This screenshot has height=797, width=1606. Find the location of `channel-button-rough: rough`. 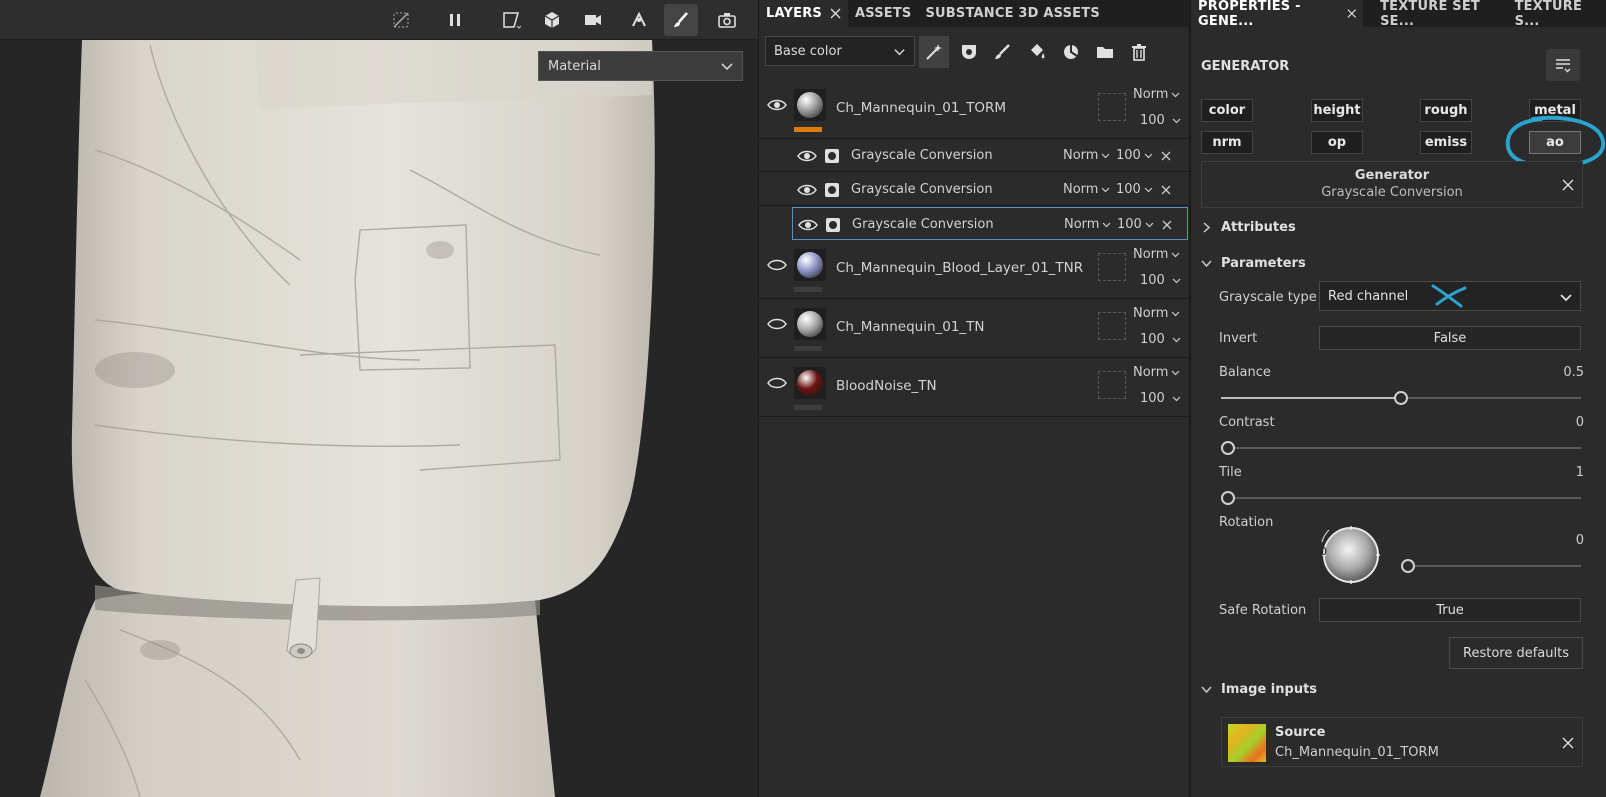

channel-button-rough: rough is located at coordinates (1446, 110).